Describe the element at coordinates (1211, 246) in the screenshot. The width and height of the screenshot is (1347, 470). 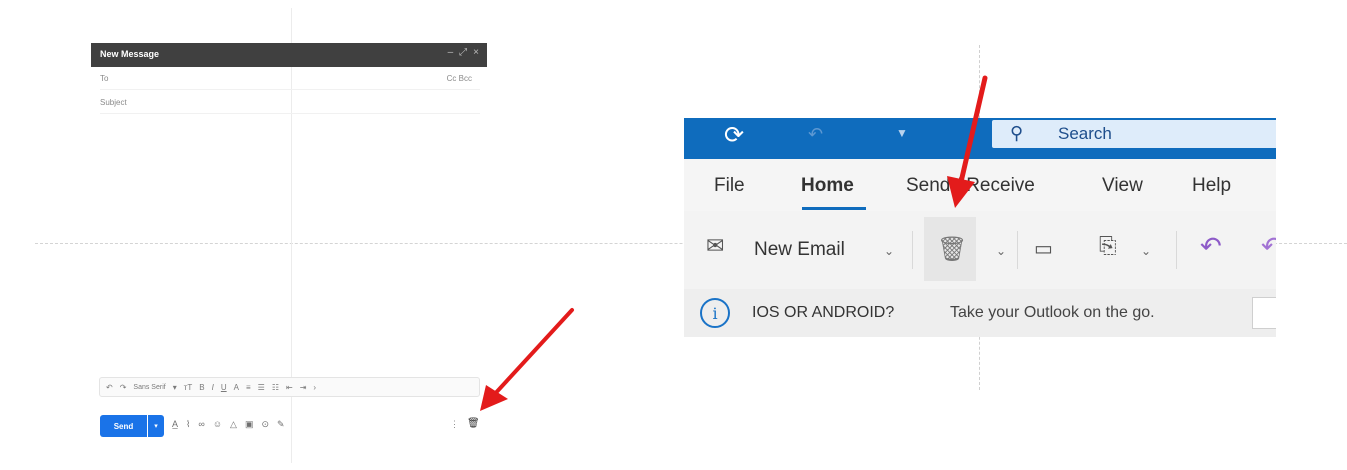
I see `reply-icon: ↶` at that location.